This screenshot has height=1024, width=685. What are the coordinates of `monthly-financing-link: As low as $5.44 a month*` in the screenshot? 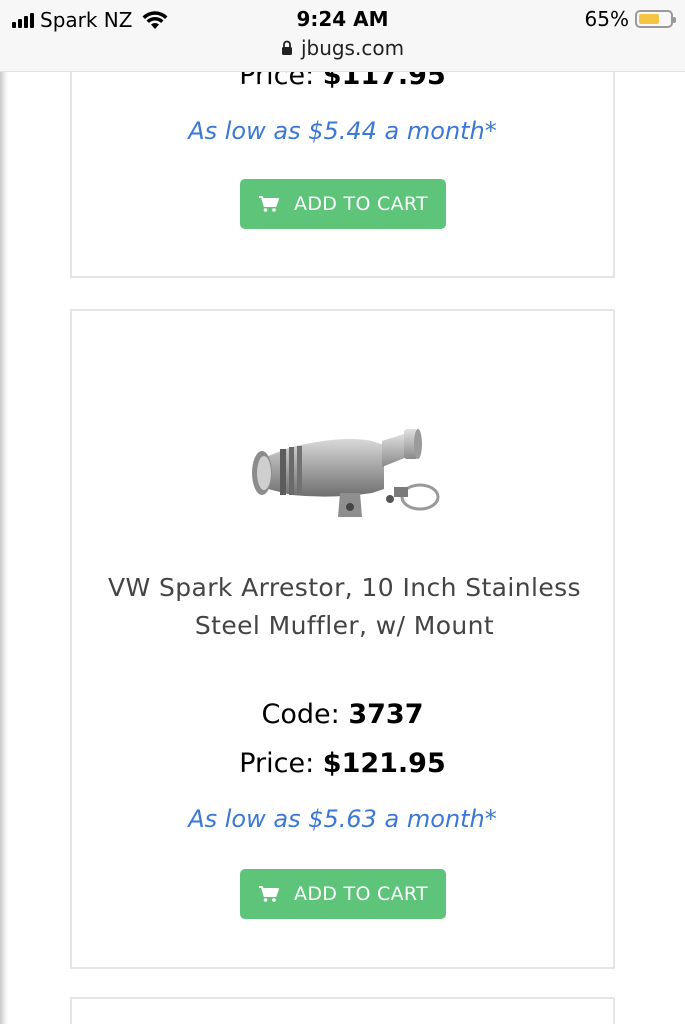 It's located at (342, 131).